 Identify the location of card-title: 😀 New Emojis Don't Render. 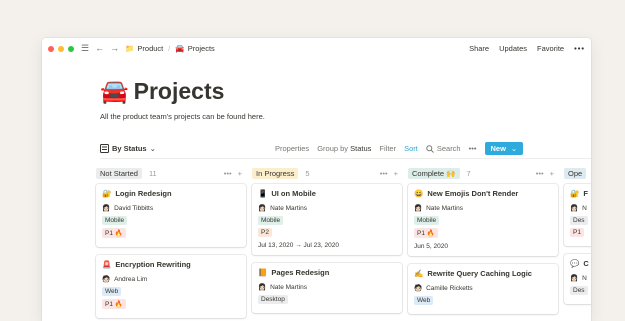
(483, 193).